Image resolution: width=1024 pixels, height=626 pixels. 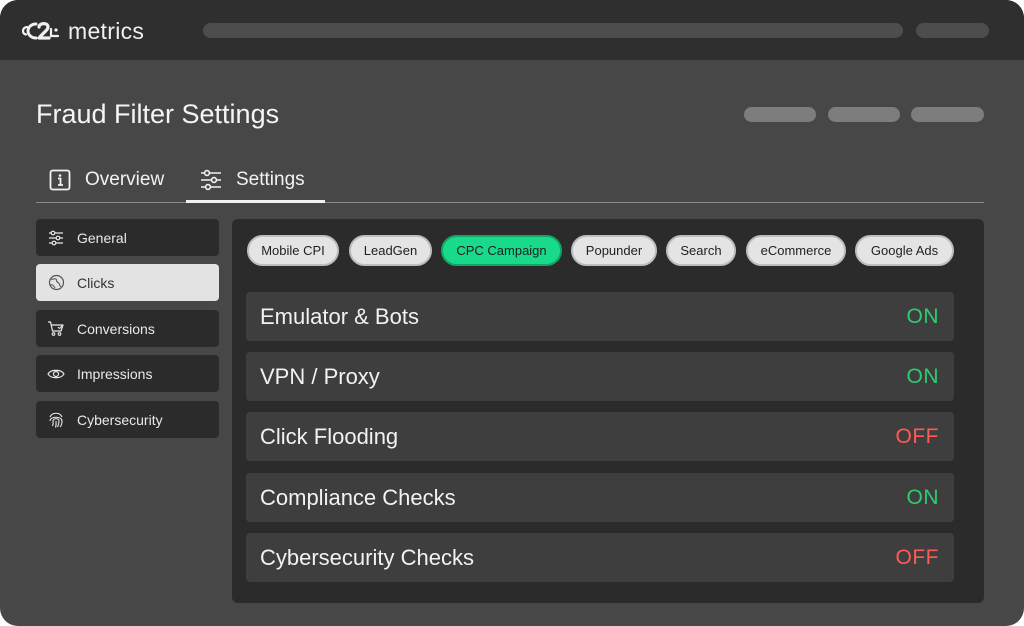 What do you see at coordinates (600, 497) in the screenshot?
I see `filter-row-compliance-checks: Compliance Checks ON` at bounding box center [600, 497].